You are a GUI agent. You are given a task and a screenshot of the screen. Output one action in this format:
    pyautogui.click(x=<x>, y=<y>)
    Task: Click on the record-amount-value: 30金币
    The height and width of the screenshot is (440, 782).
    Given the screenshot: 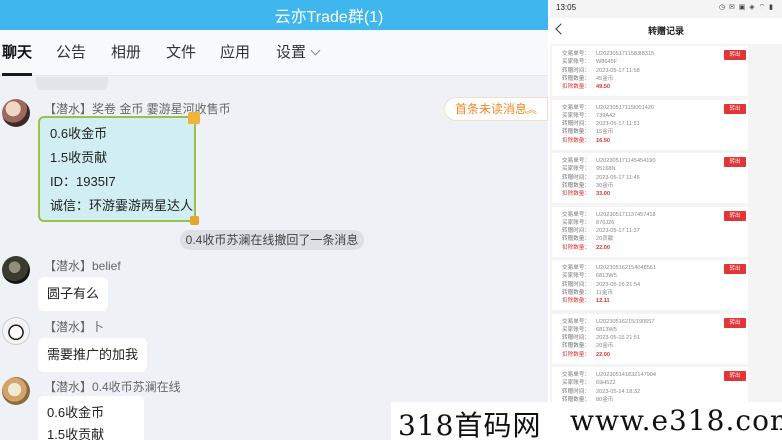 What is the action you would take?
    pyautogui.click(x=604, y=185)
    